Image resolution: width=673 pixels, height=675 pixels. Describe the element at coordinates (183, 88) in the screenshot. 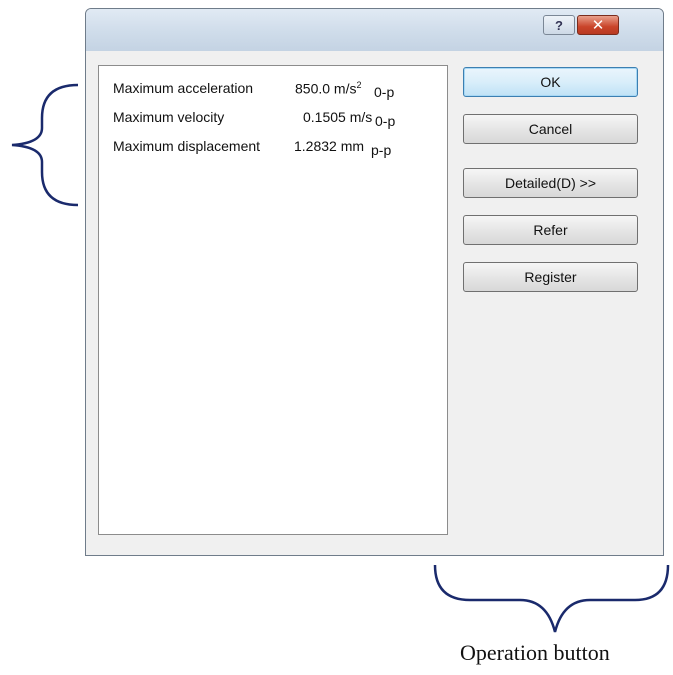

I see `result-label: Maximum acceleration` at that location.